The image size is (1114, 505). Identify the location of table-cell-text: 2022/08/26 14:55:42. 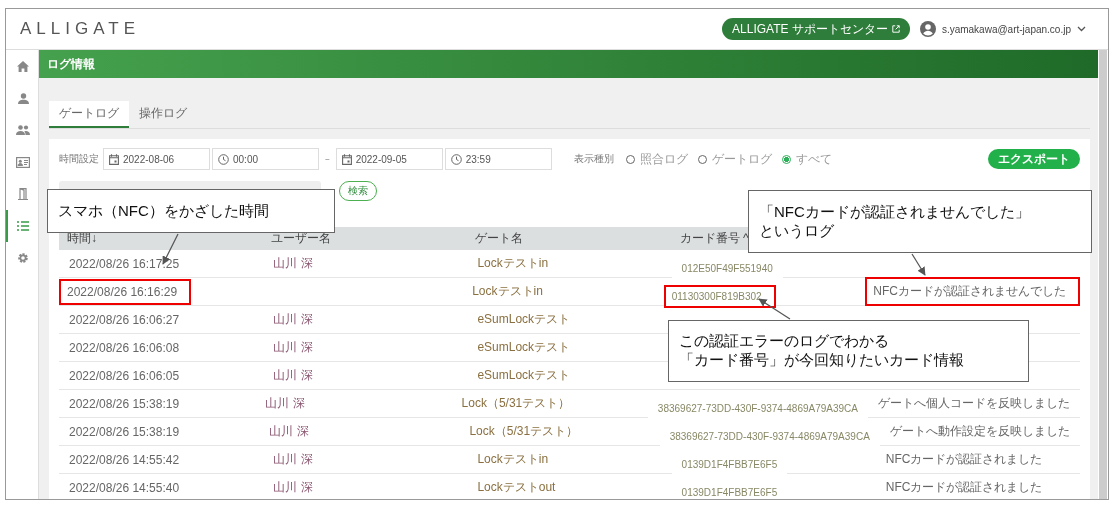
(124, 460).